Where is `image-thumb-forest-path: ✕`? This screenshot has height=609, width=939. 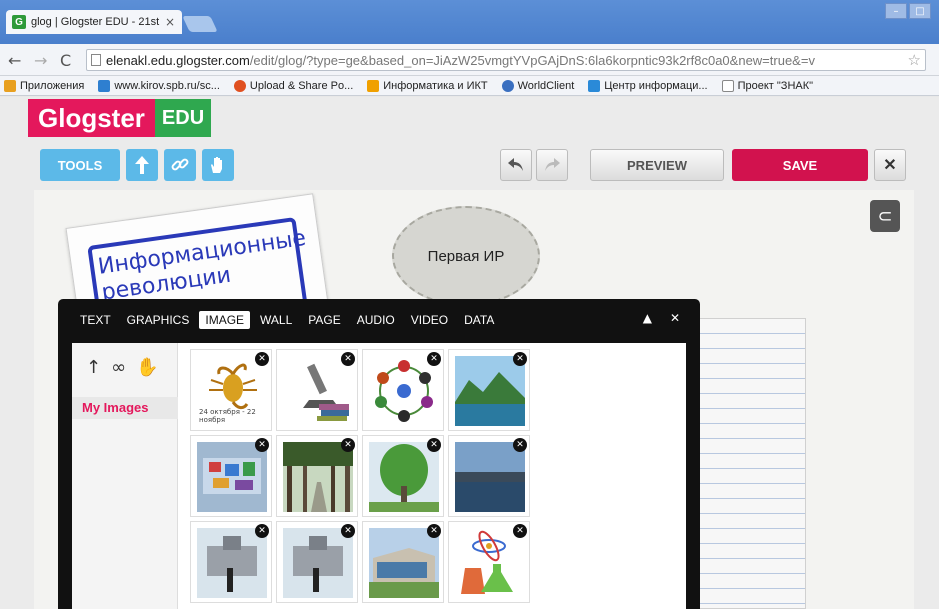 image-thumb-forest-path: ✕ is located at coordinates (317, 476).